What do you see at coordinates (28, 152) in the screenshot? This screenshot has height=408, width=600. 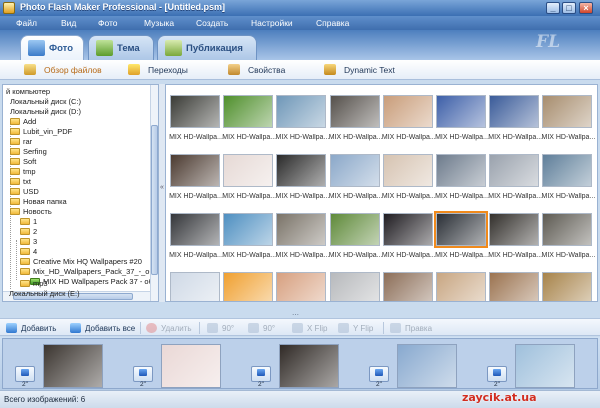 I see `tree-item: Serfing` at bounding box center [28, 152].